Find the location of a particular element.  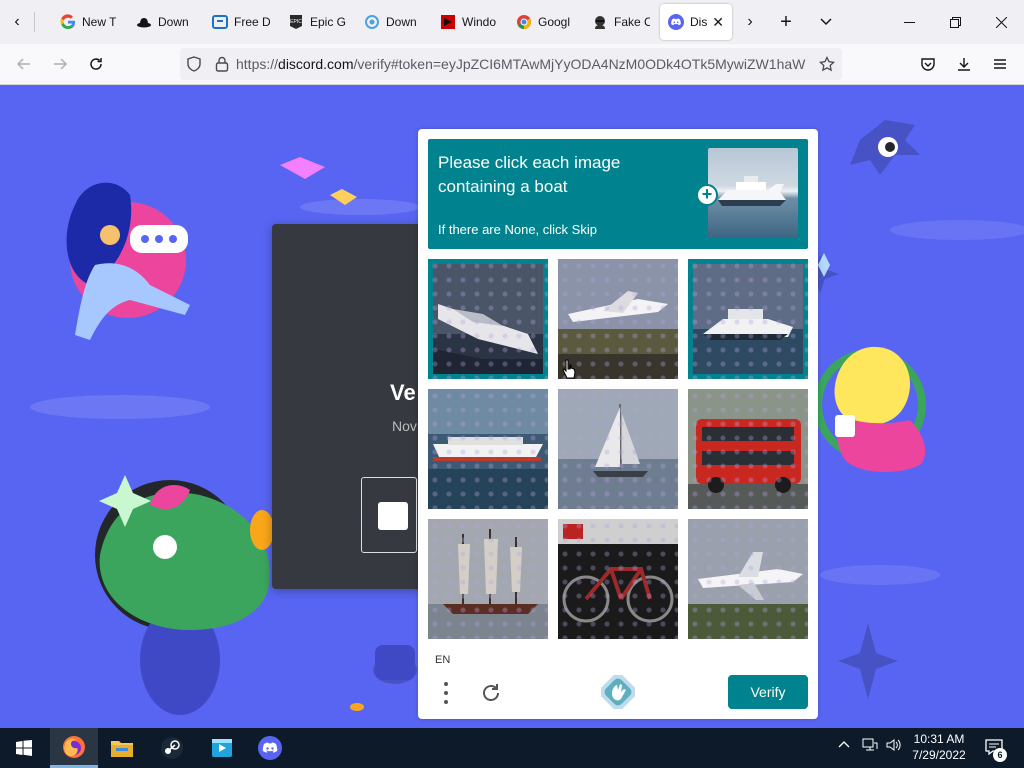

refresh-icon is located at coordinates (491, 692).